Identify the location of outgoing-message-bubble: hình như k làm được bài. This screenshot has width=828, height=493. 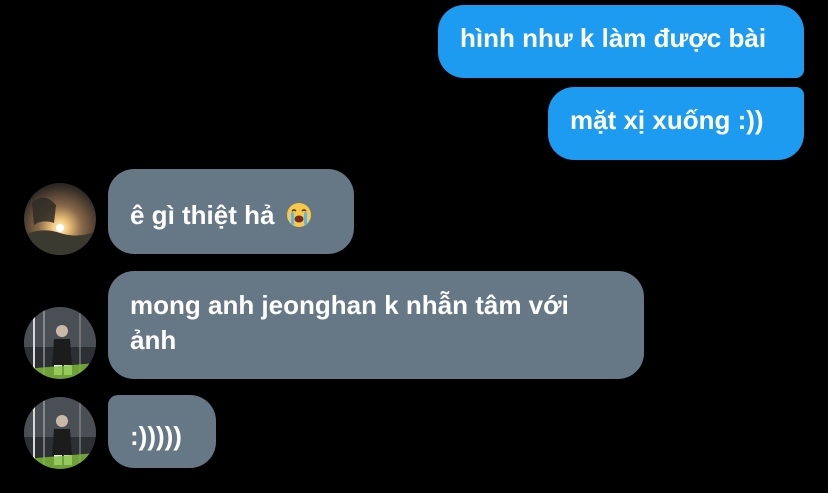
(621, 41).